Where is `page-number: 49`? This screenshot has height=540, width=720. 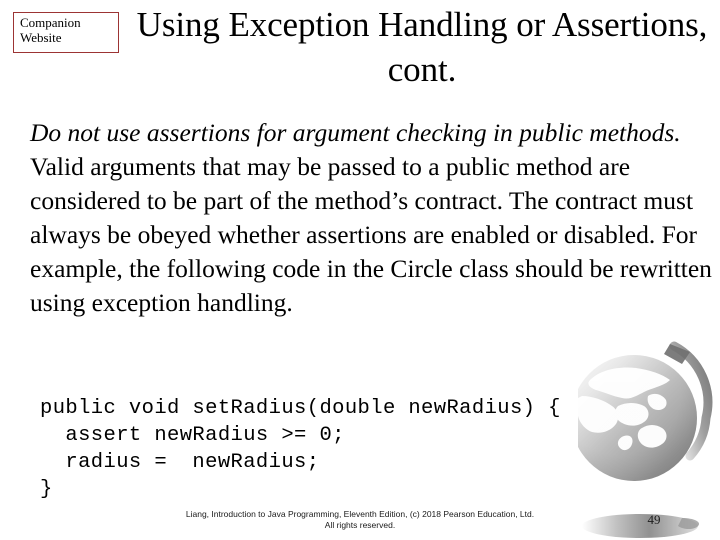
page-number: 49 is located at coordinates (654, 519).